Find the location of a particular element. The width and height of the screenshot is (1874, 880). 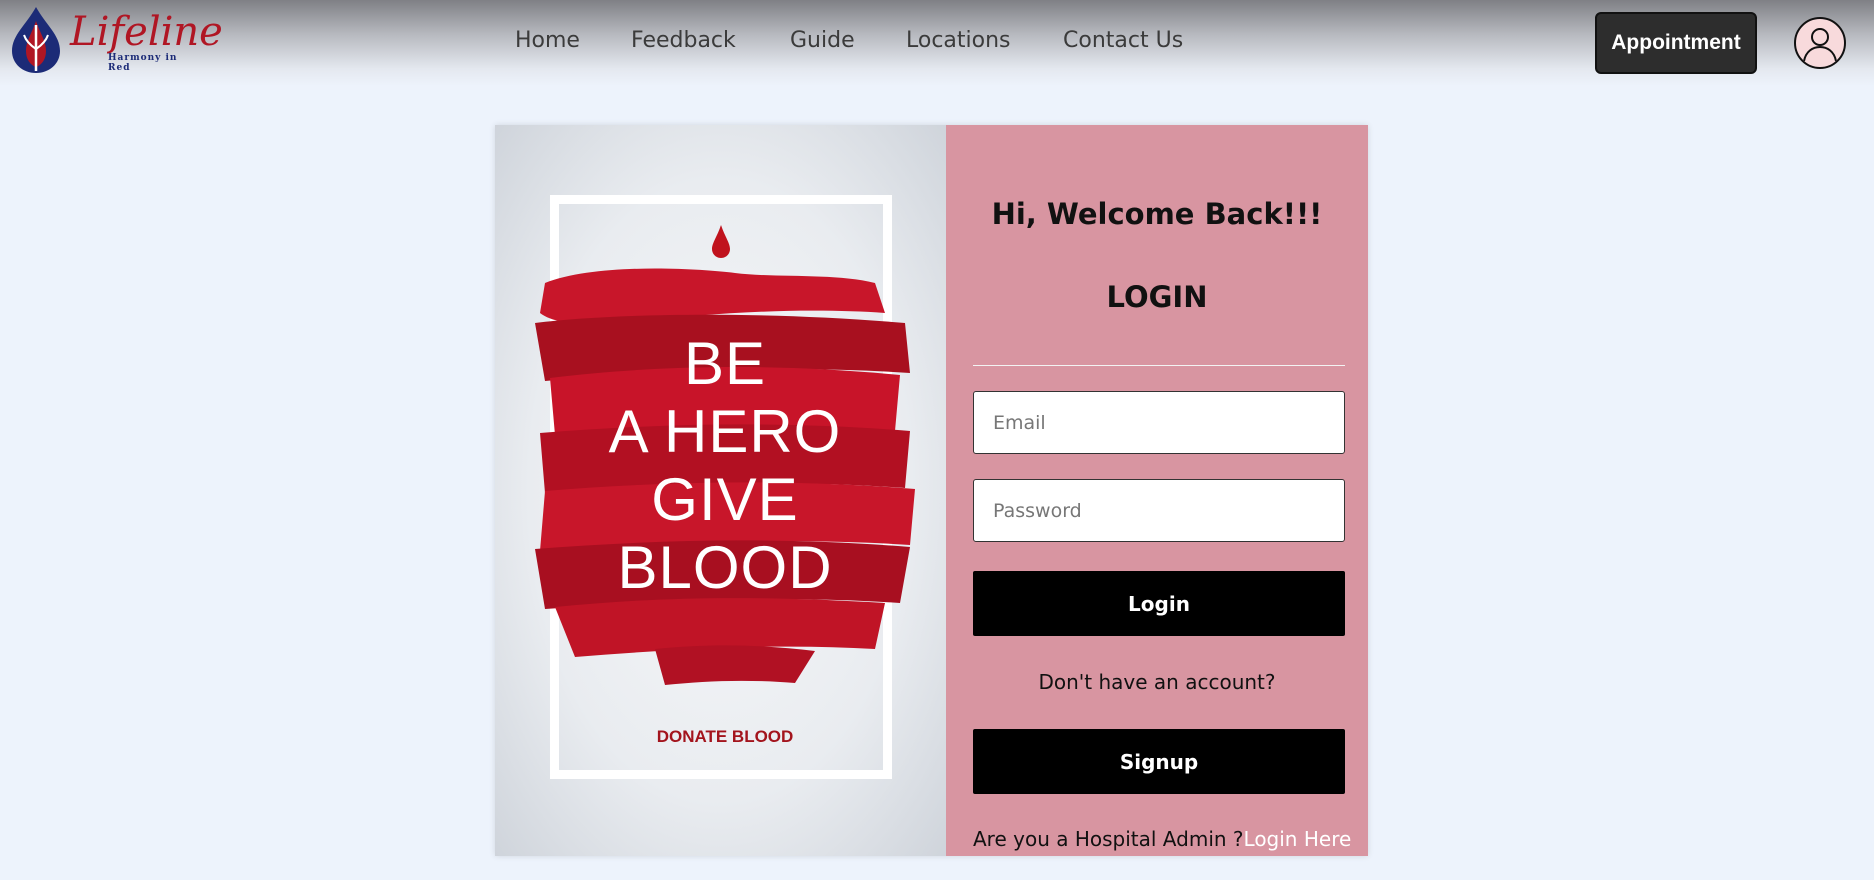

blood-drop-leaf-icon is located at coordinates (36, 40).